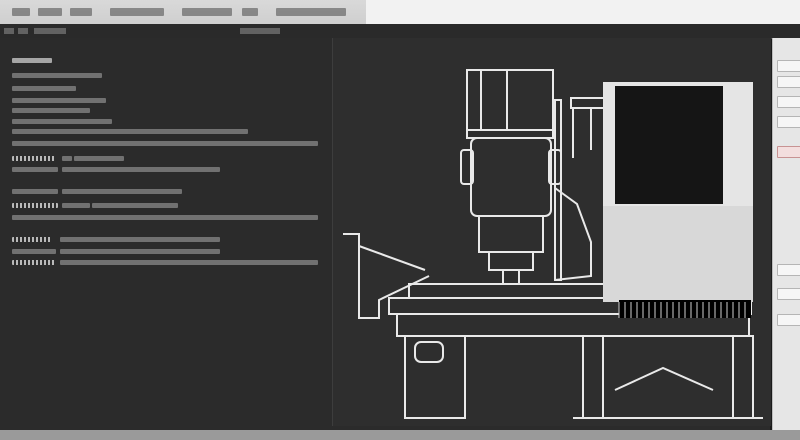  I want to click on status-bar, so click(400, 435).